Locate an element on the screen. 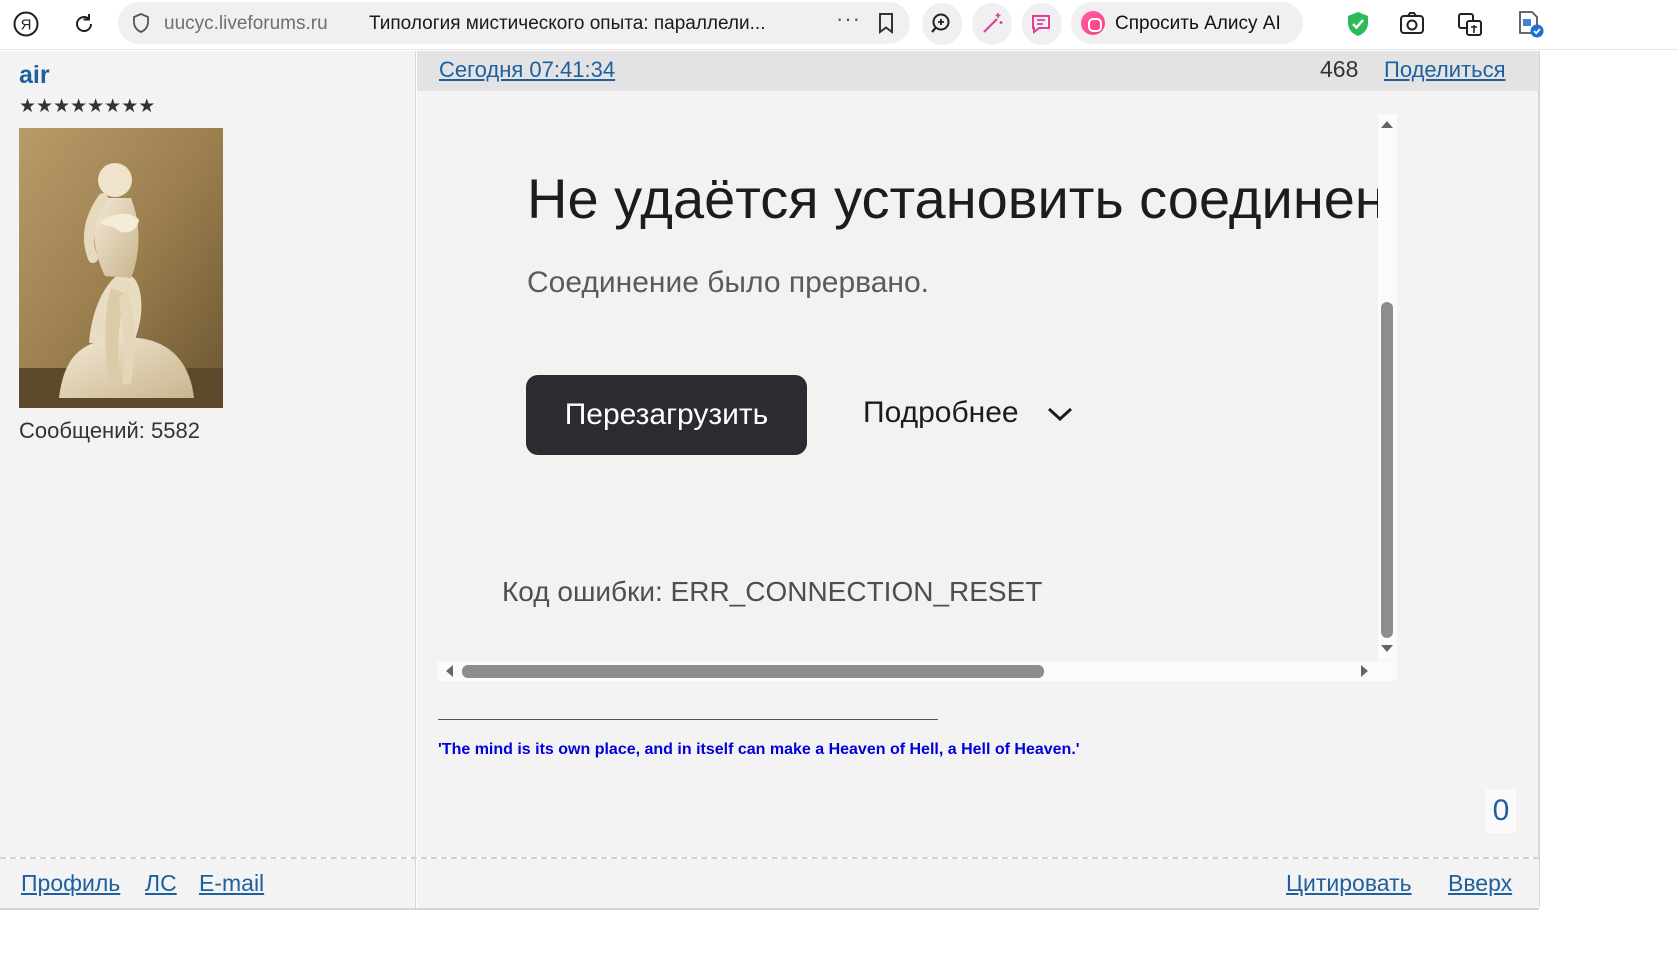  scroll-right-arrow-icon is located at coordinates (1365, 671).